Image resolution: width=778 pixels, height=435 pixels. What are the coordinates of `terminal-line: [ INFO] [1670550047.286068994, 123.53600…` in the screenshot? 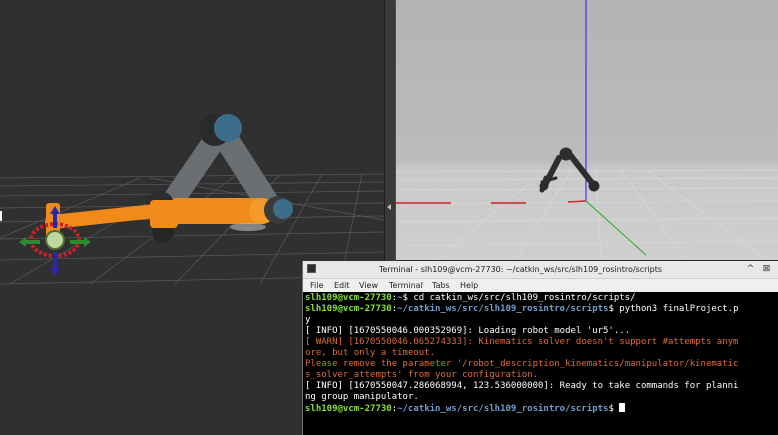 It's located at (522, 386).